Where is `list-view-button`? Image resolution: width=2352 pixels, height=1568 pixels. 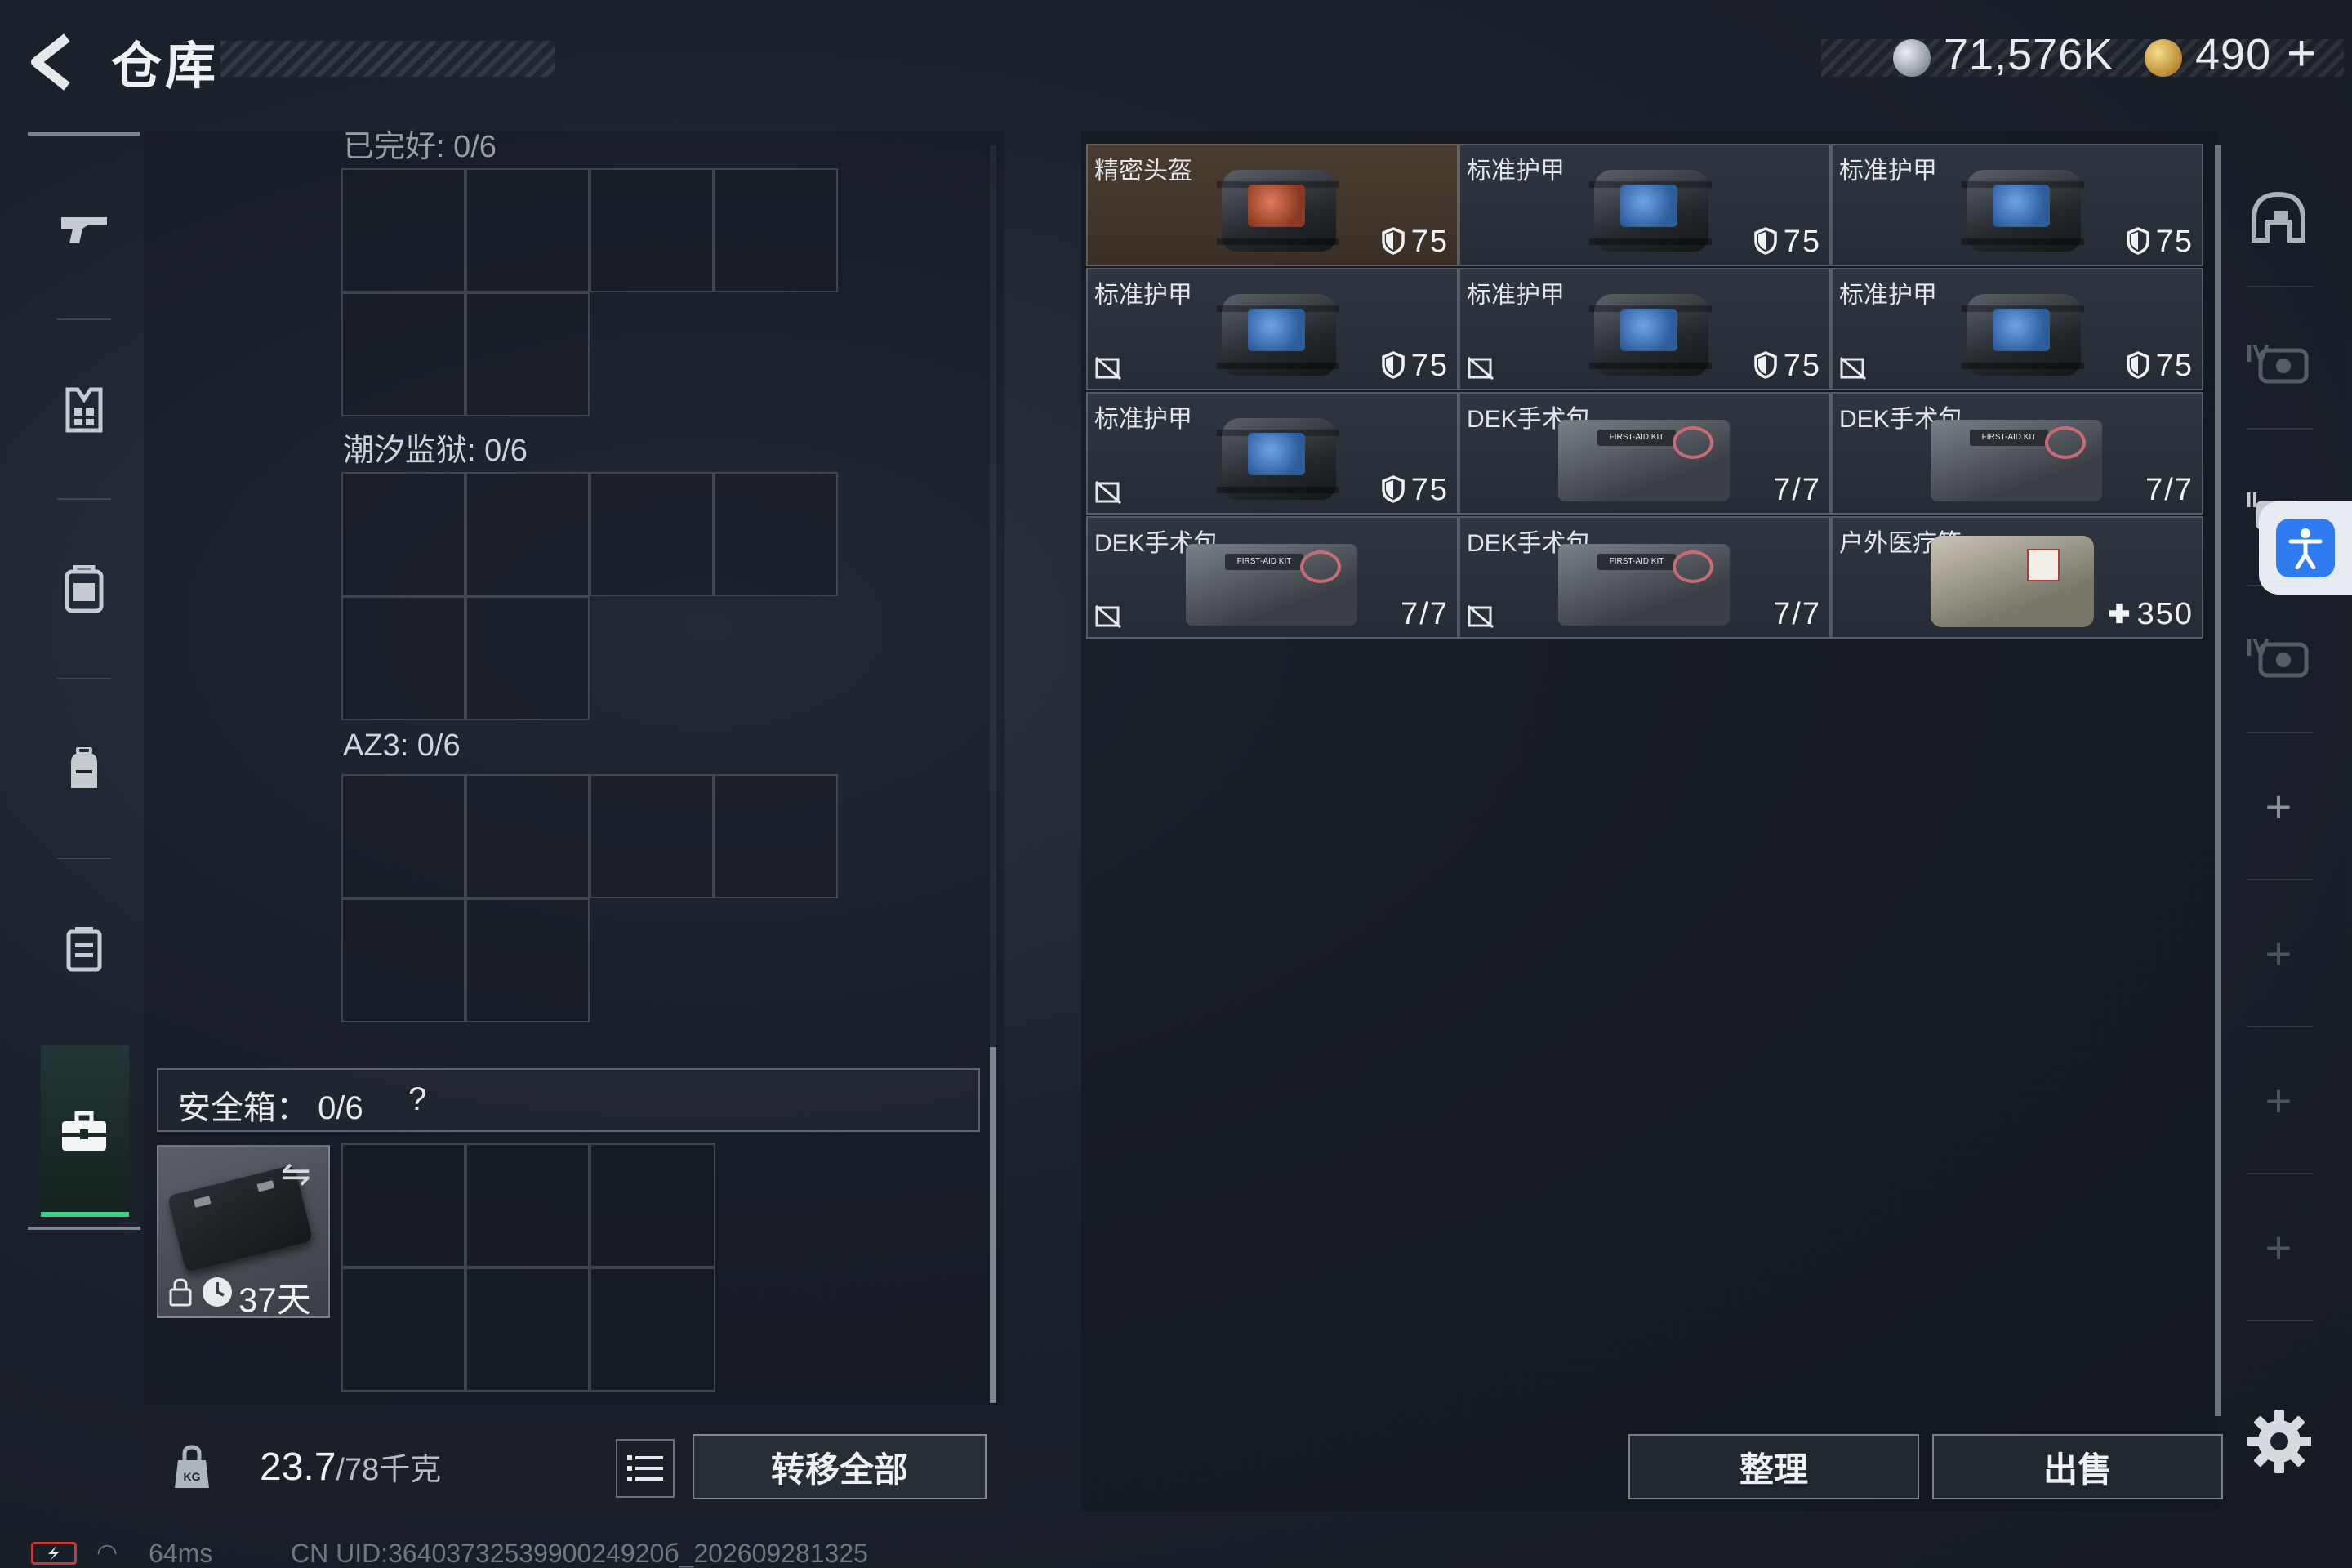 list-view-button is located at coordinates (645, 1468).